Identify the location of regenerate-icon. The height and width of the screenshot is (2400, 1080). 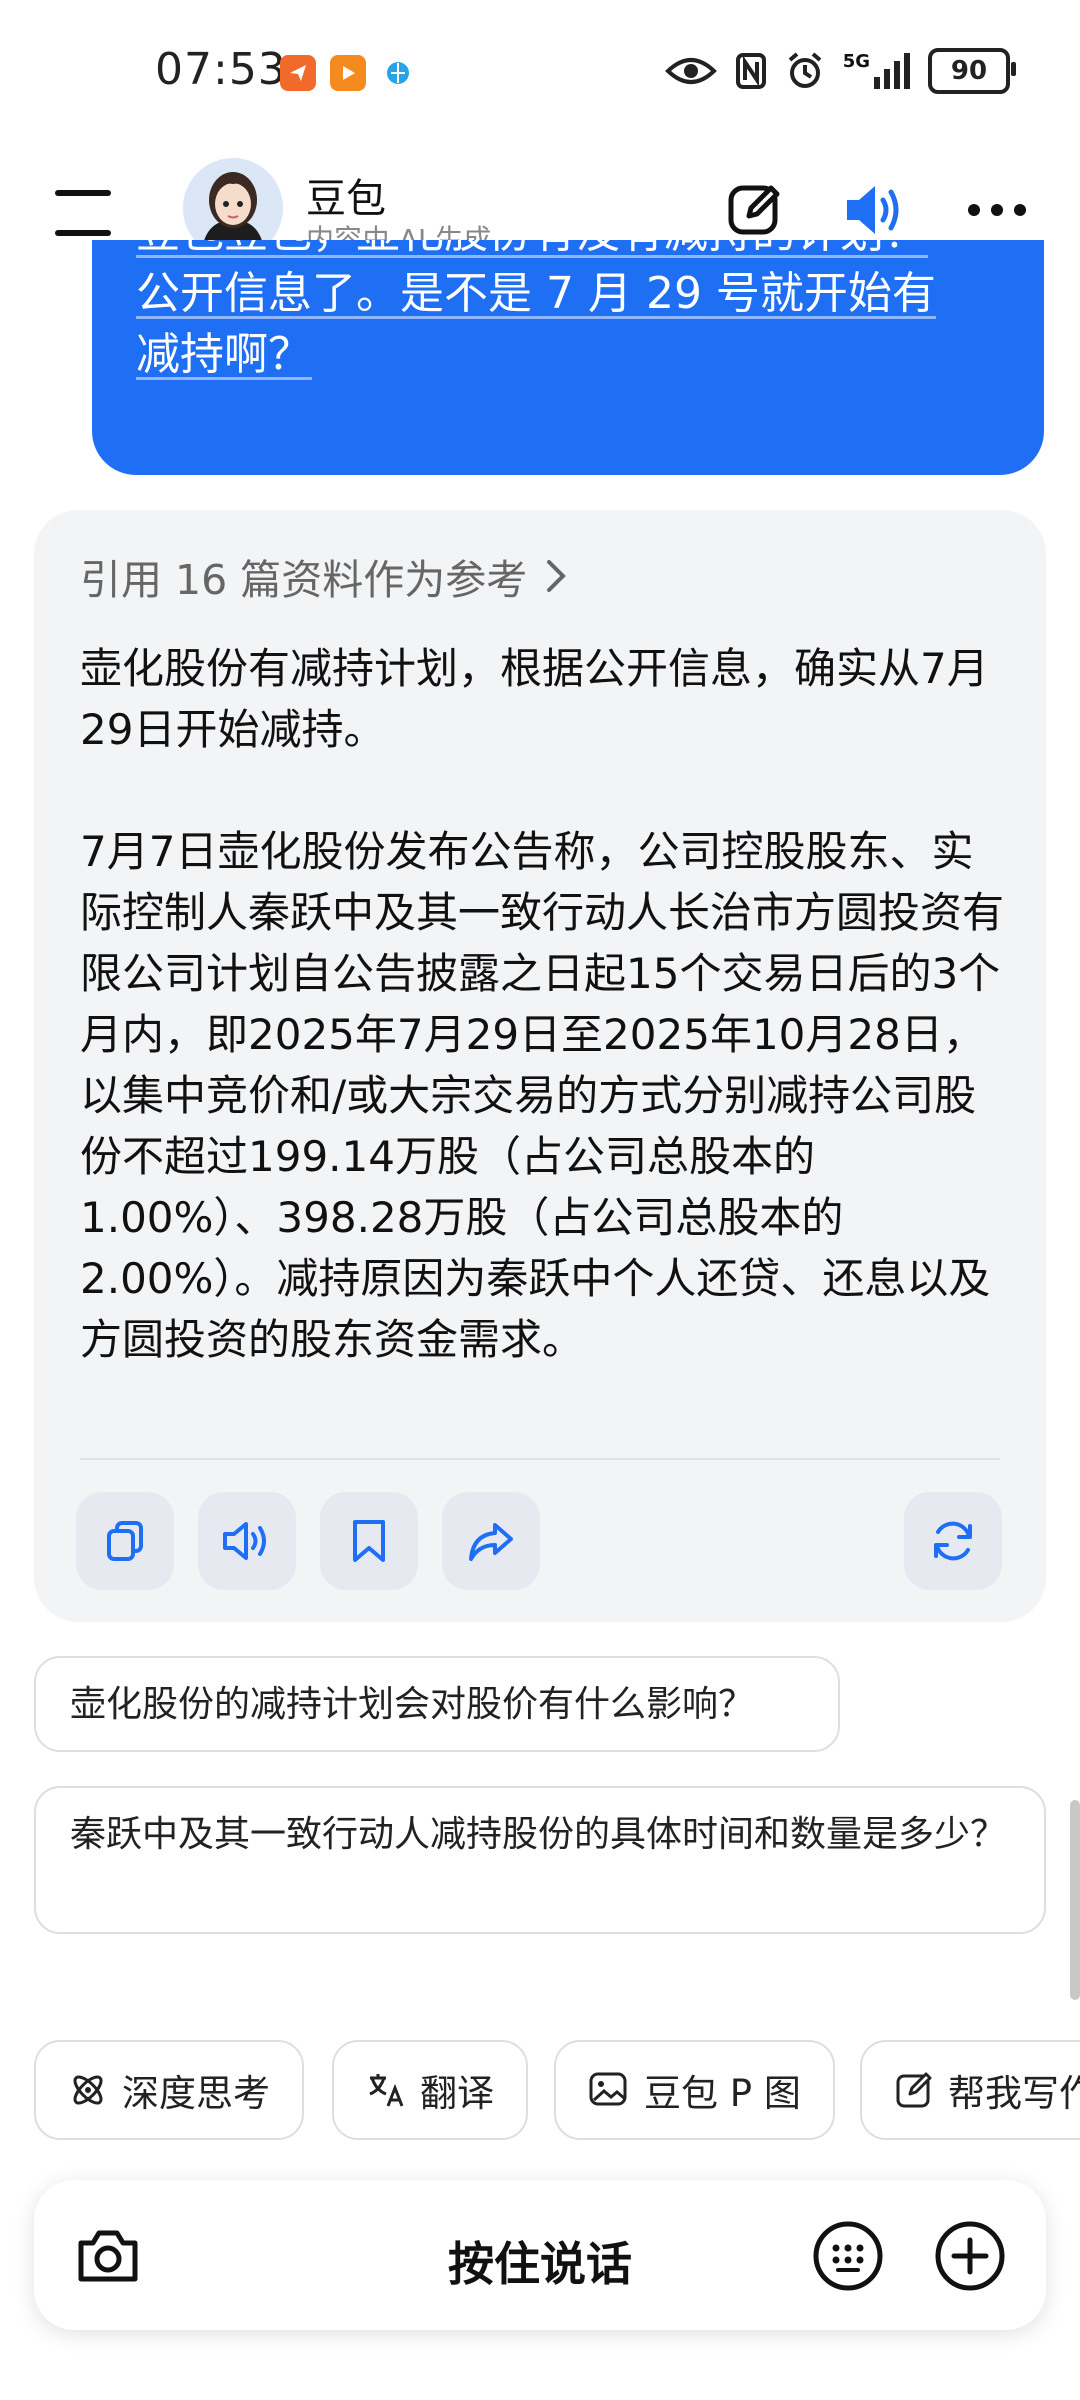
(953, 1541).